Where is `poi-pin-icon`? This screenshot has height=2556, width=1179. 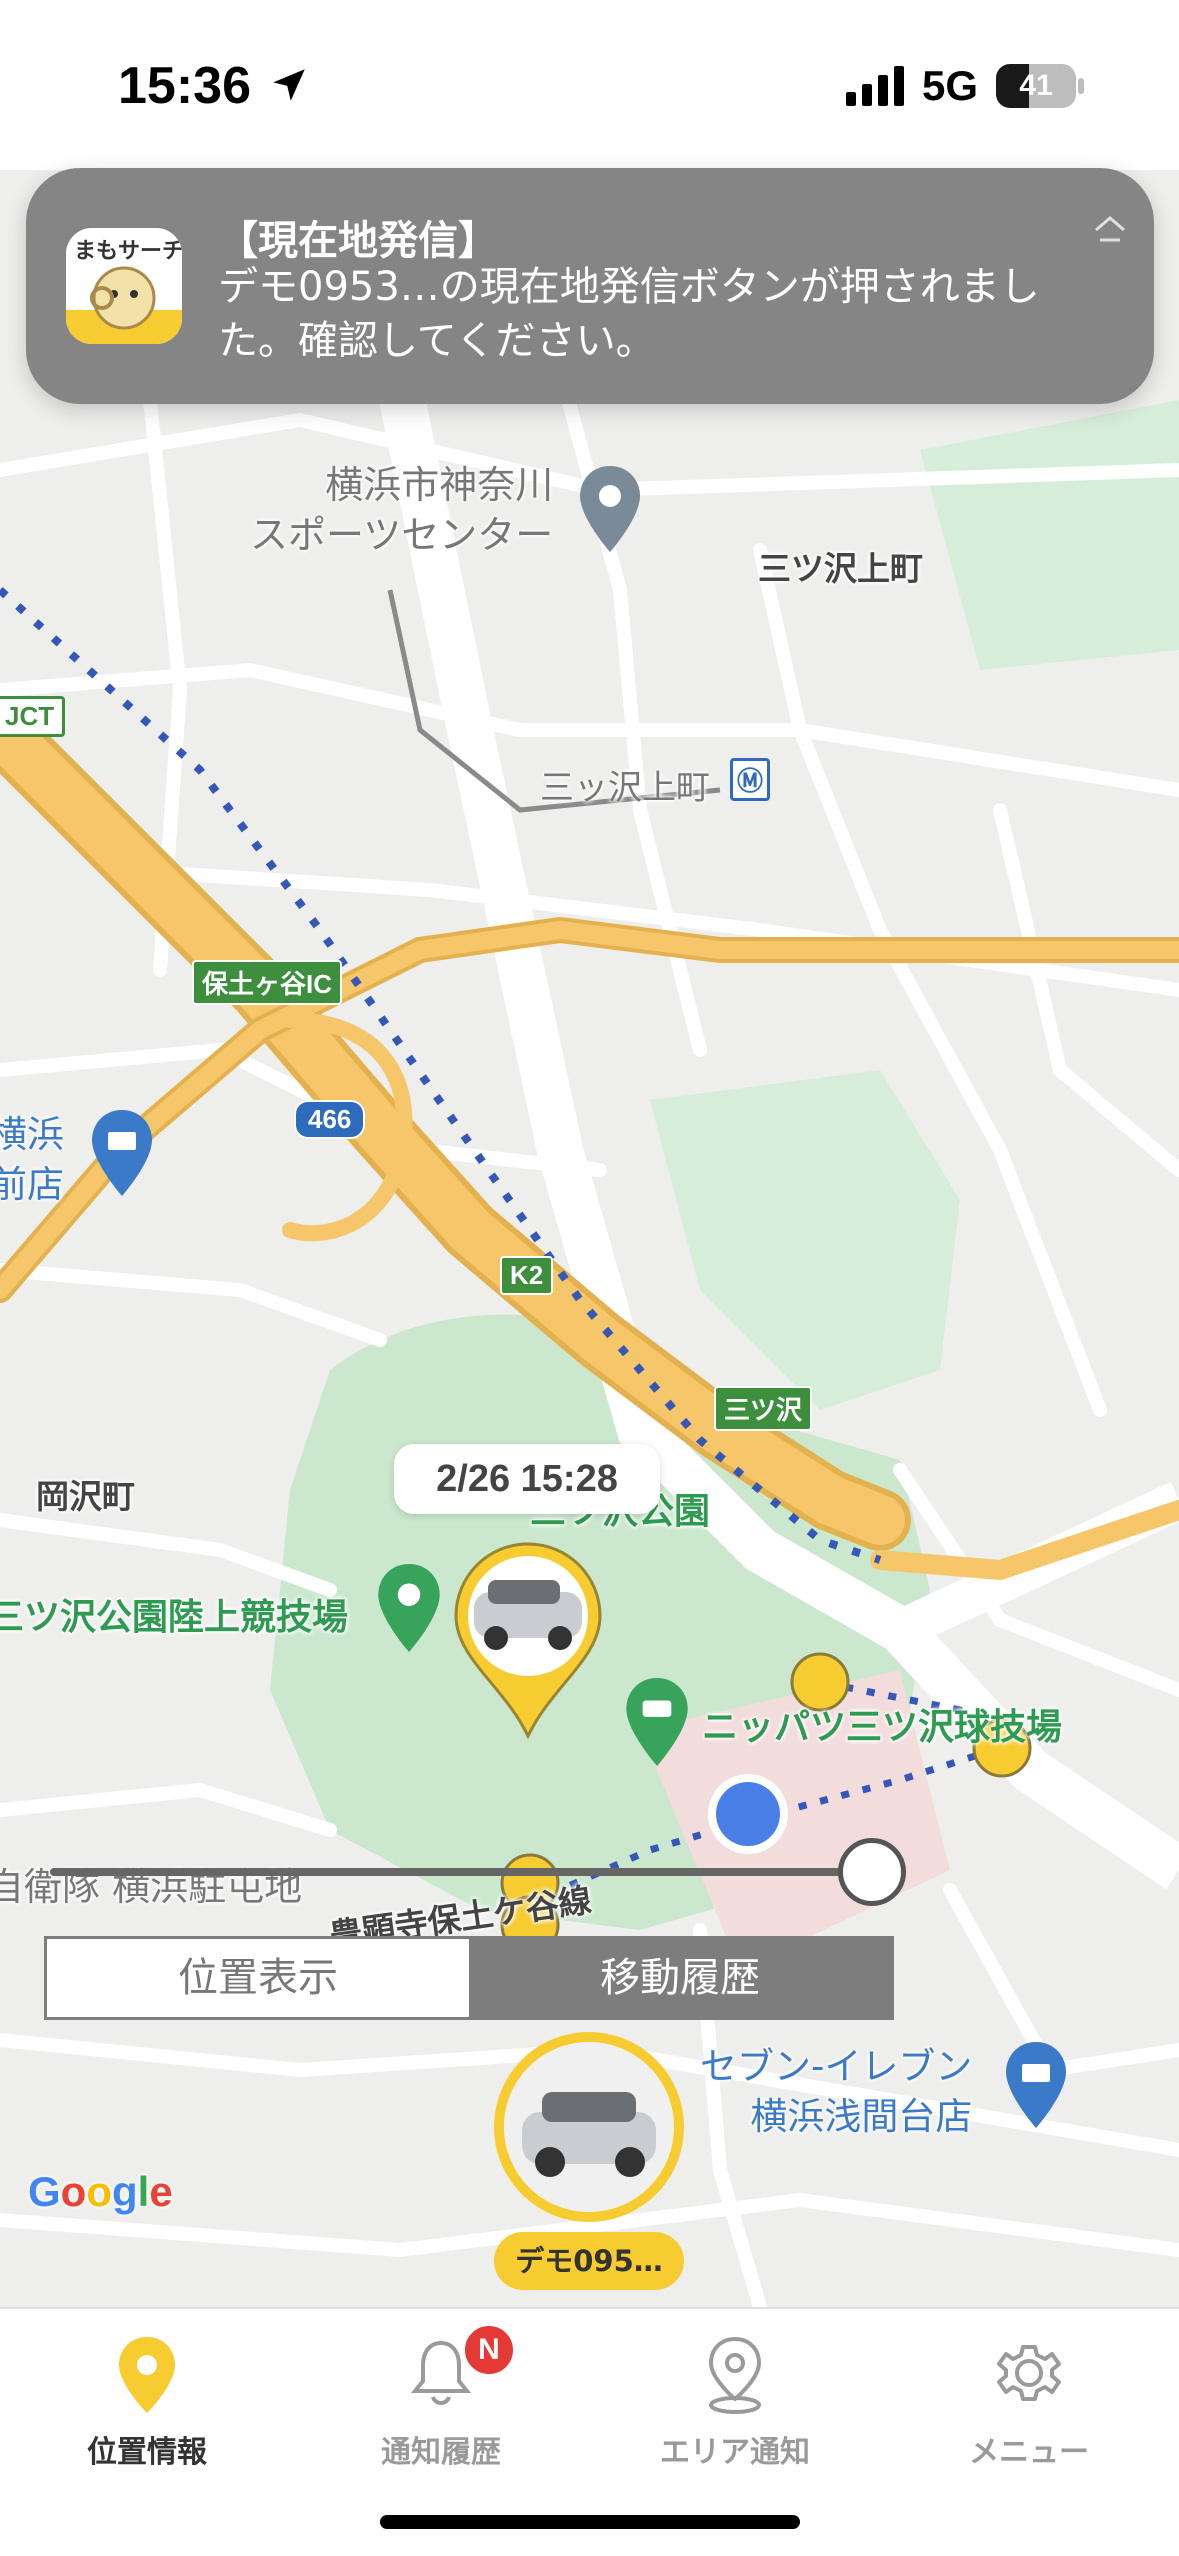 poi-pin-icon is located at coordinates (610, 509).